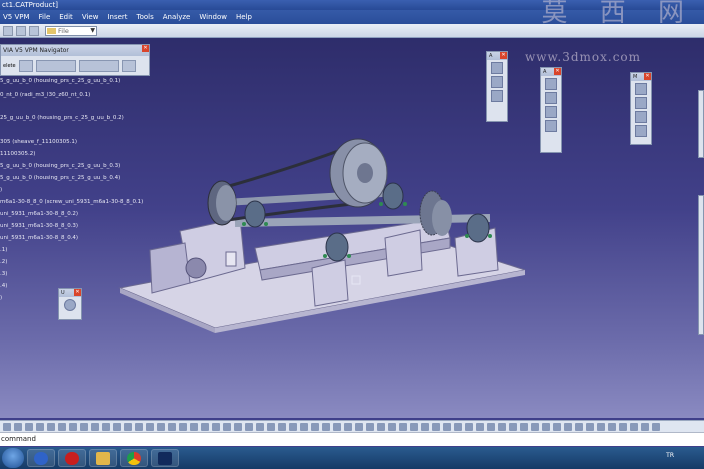 This screenshot has width=704, height=469. I want to click on tree-node: ), so click(1, 298).